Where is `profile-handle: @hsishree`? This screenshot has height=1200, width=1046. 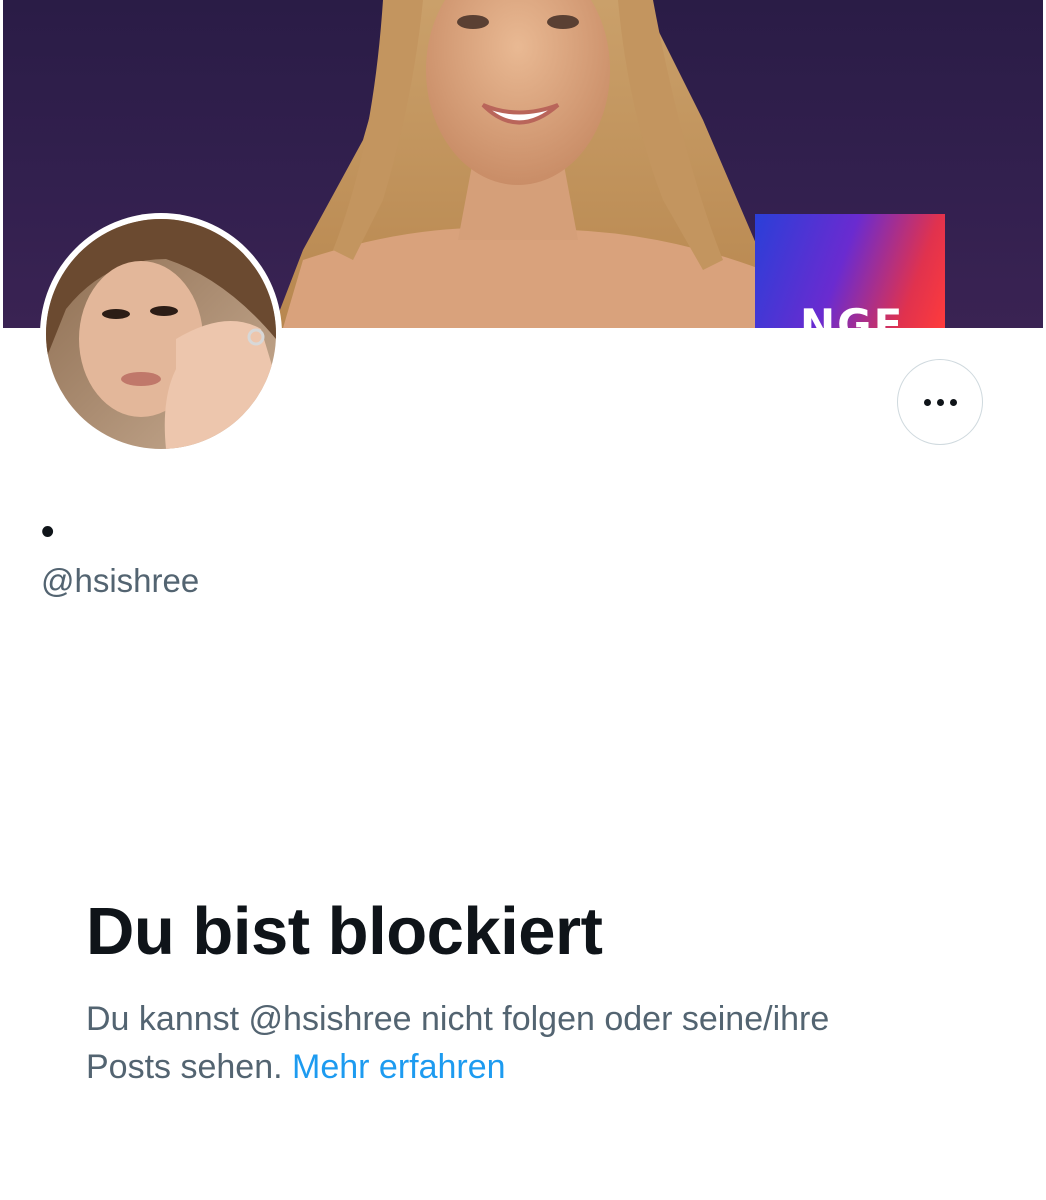 profile-handle: @hsishree is located at coordinates (120, 580).